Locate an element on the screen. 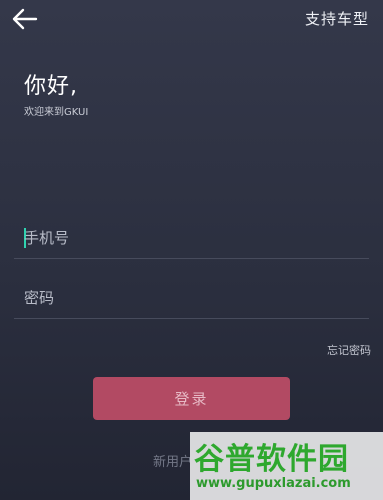 The image size is (383, 500). greeting-title: 你好, is located at coordinates (51, 86).